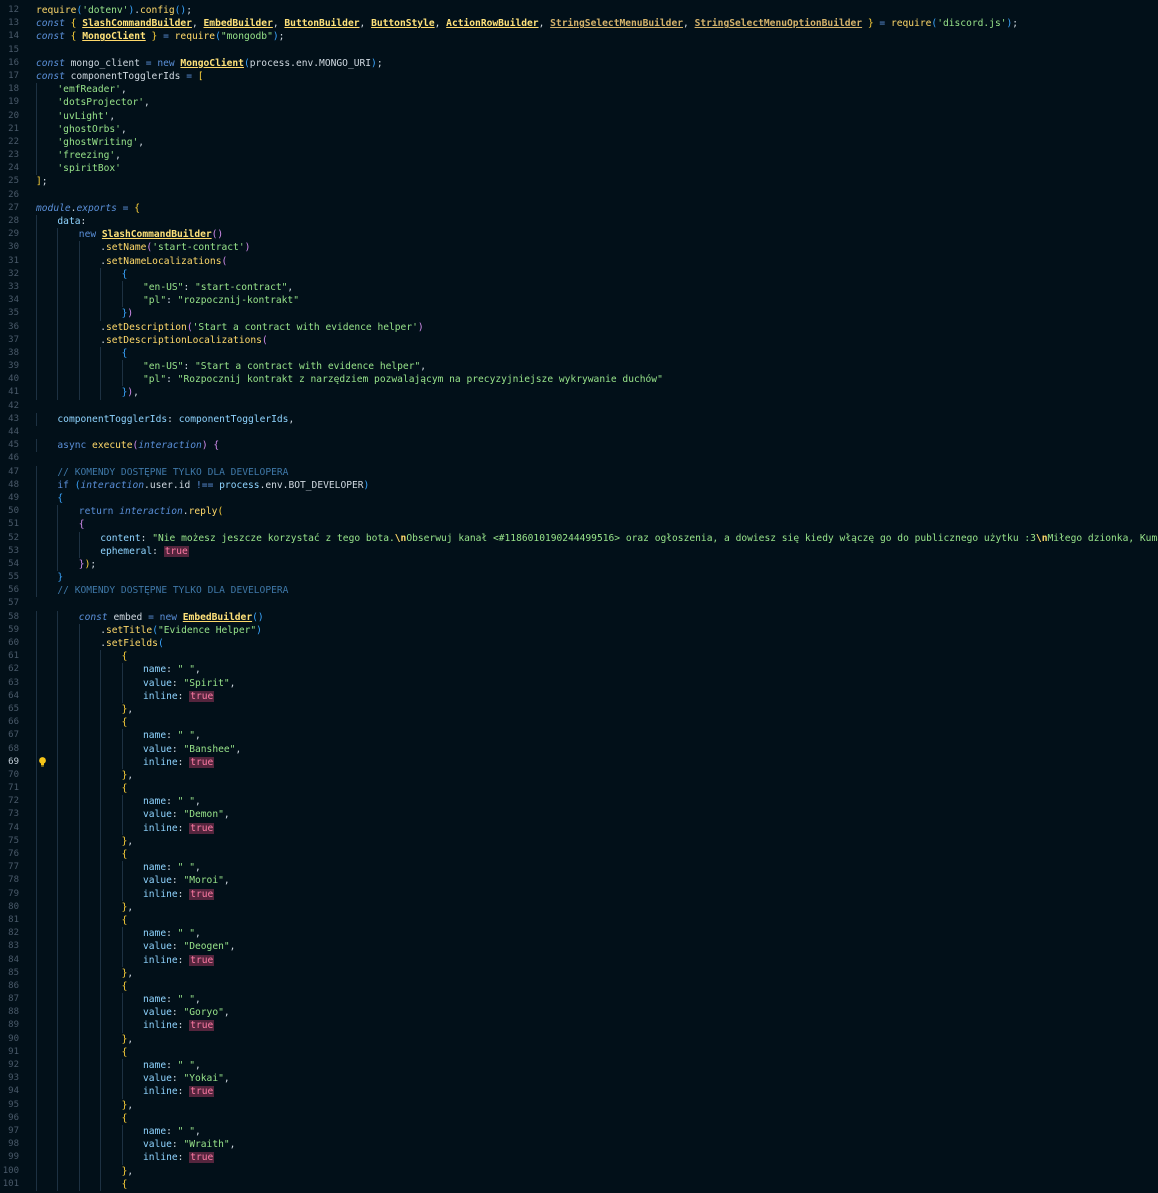  What do you see at coordinates (579, 1026) in the screenshot?
I see `code-line: 89 inline: true` at bounding box center [579, 1026].